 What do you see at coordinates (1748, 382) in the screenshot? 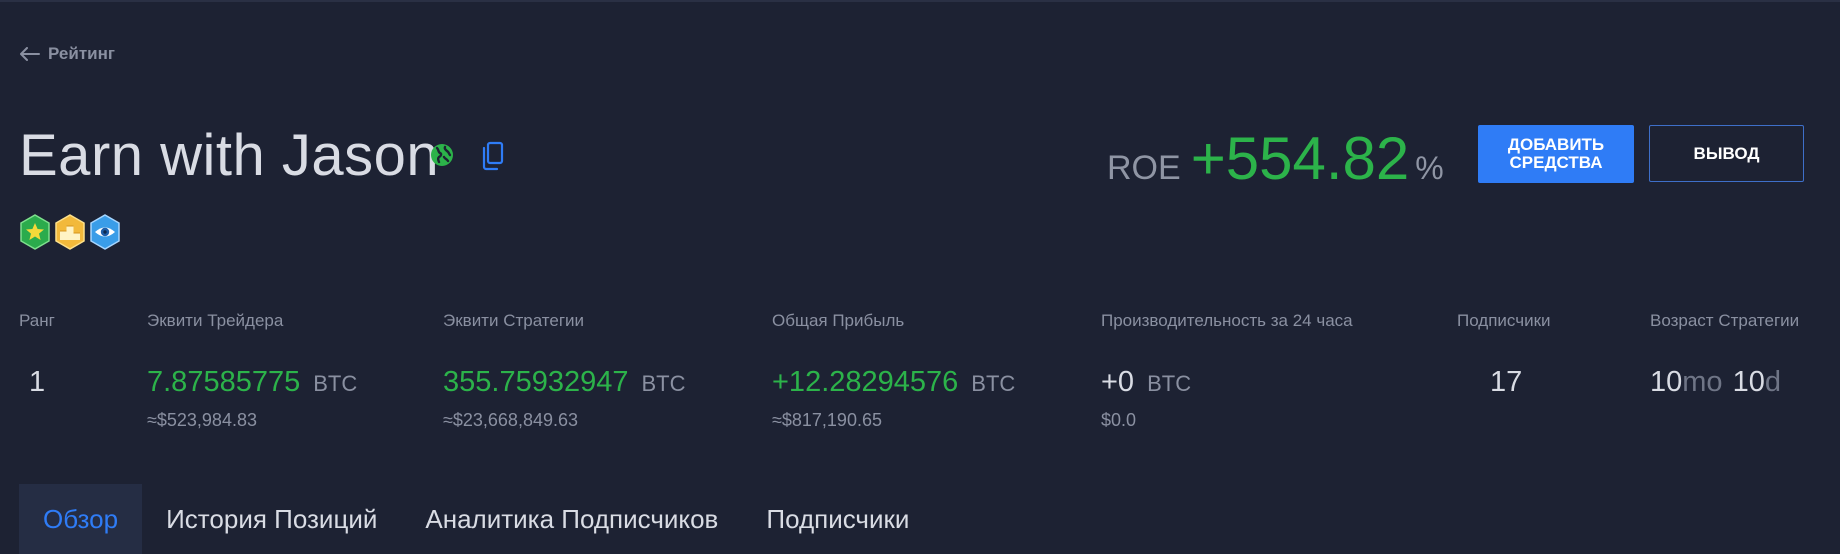
I see `strategy-age-days: 10` at bounding box center [1748, 382].